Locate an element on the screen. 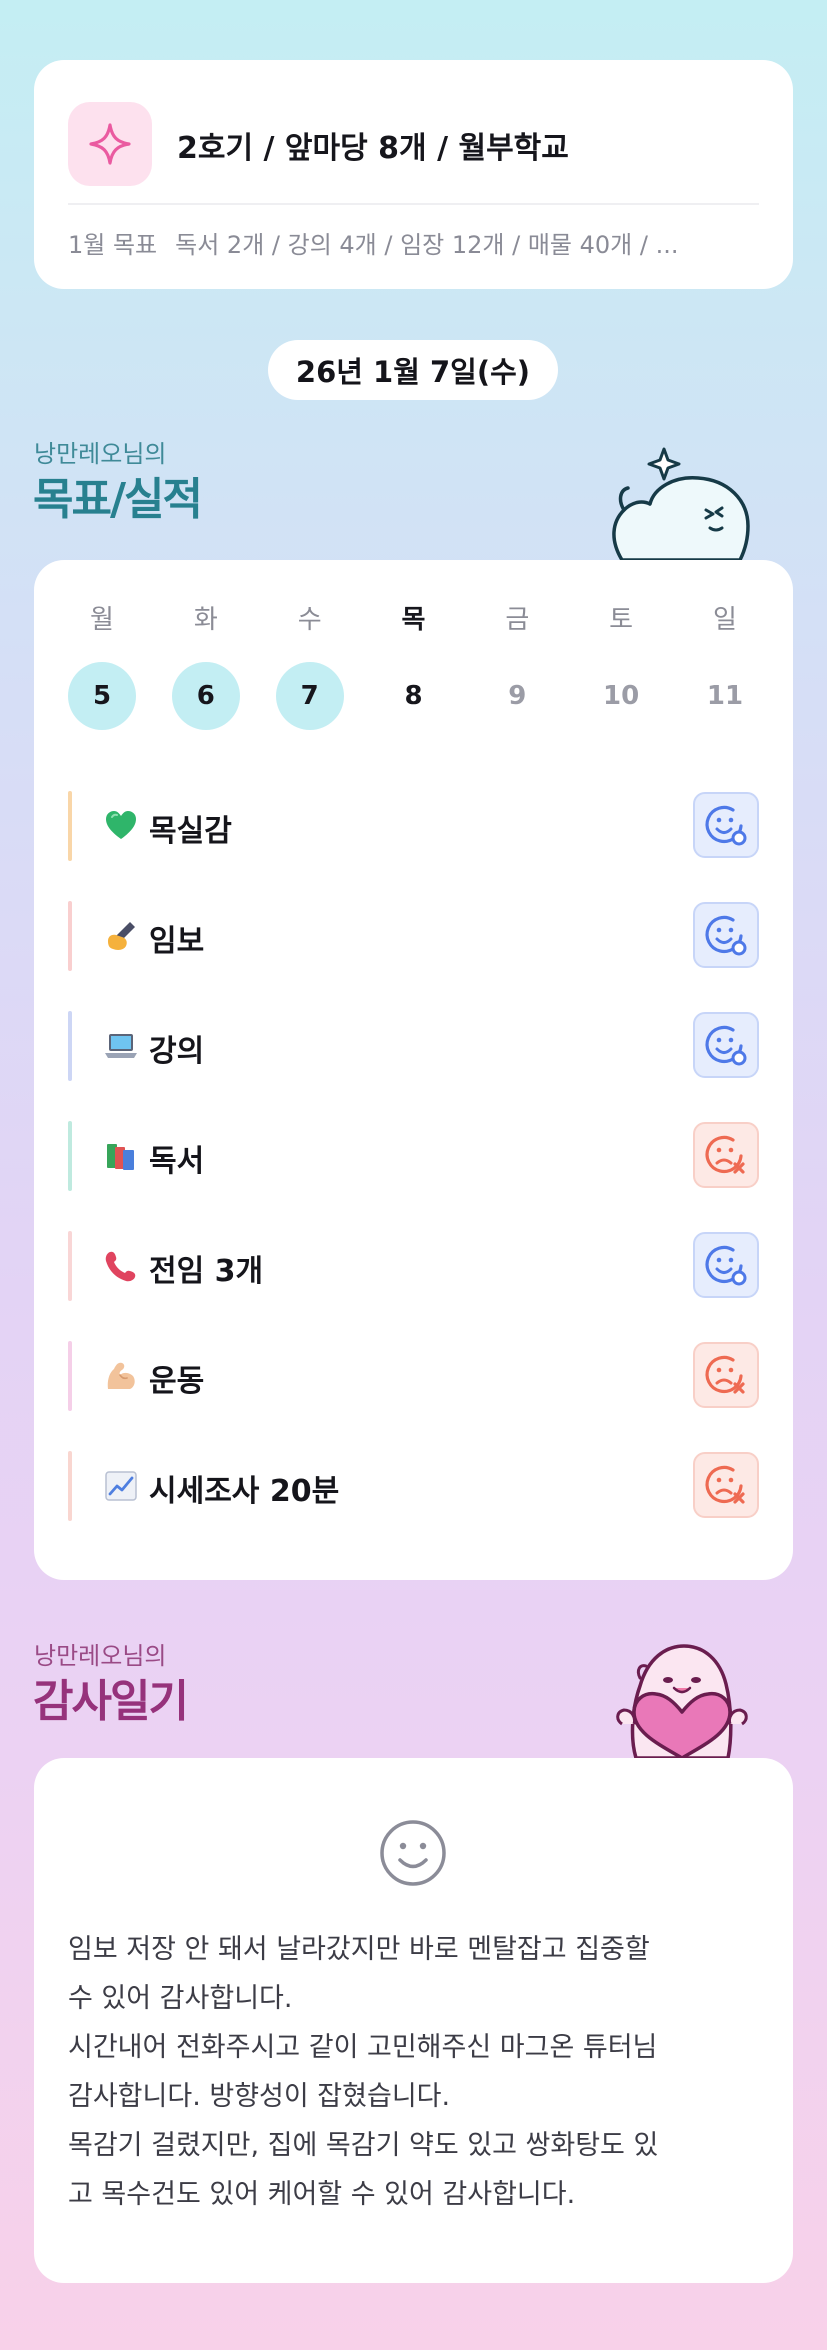  mascot-heart-illustration is located at coordinates (682, 1701).